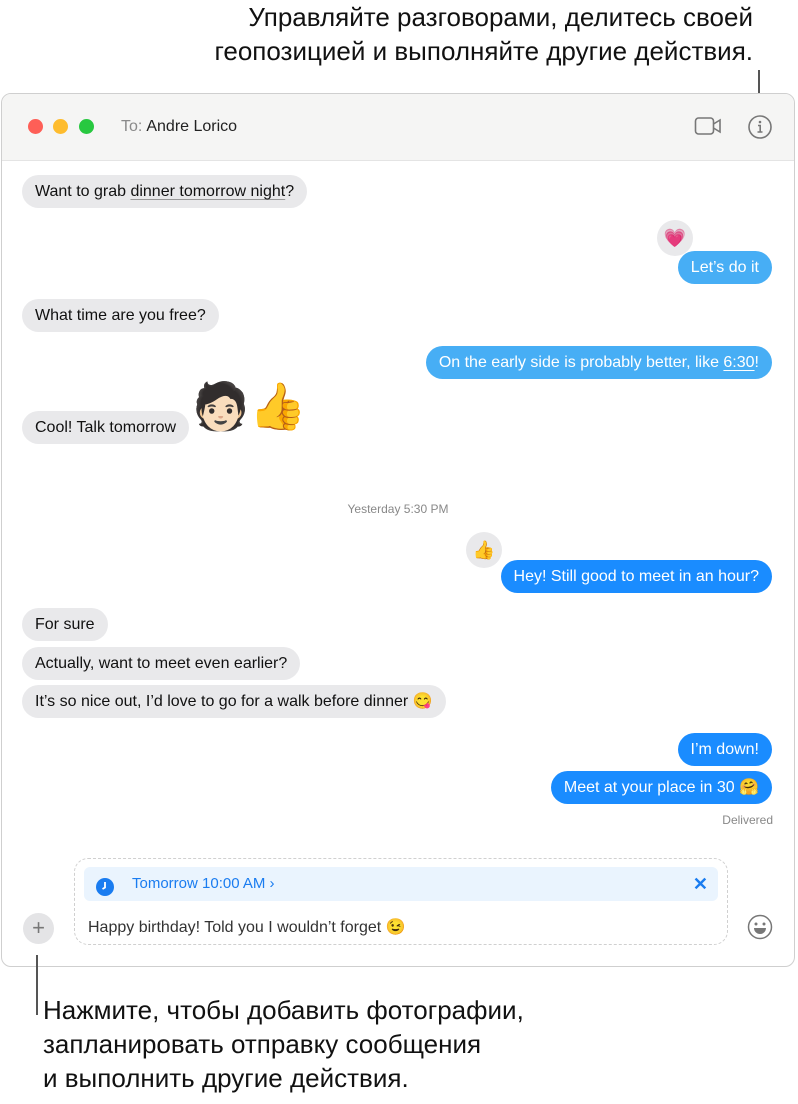 The height and width of the screenshot is (1104, 798). Describe the element at coordinates (249, 406) in the screenshot. I see `memoji-sticker: 🧑🏻👍` at that location.